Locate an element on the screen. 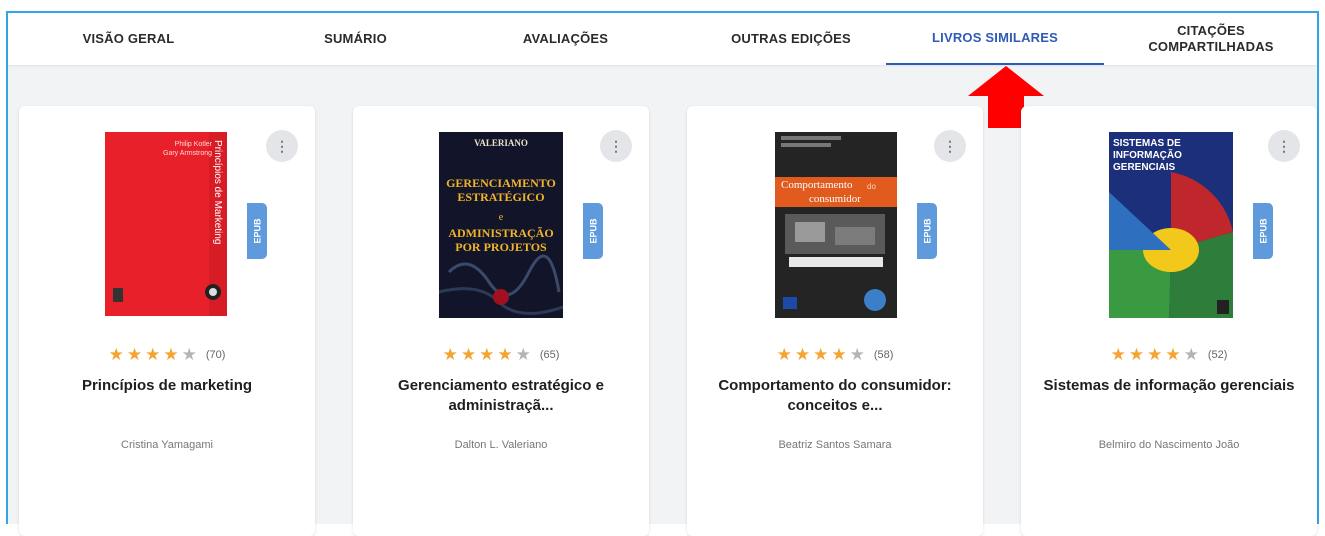 Image resolution: width=1325 pixels, height=536 pixels. tab-outras-edicoes: OUTRAS EDIÇÕES is located at coordinates (791, 39).